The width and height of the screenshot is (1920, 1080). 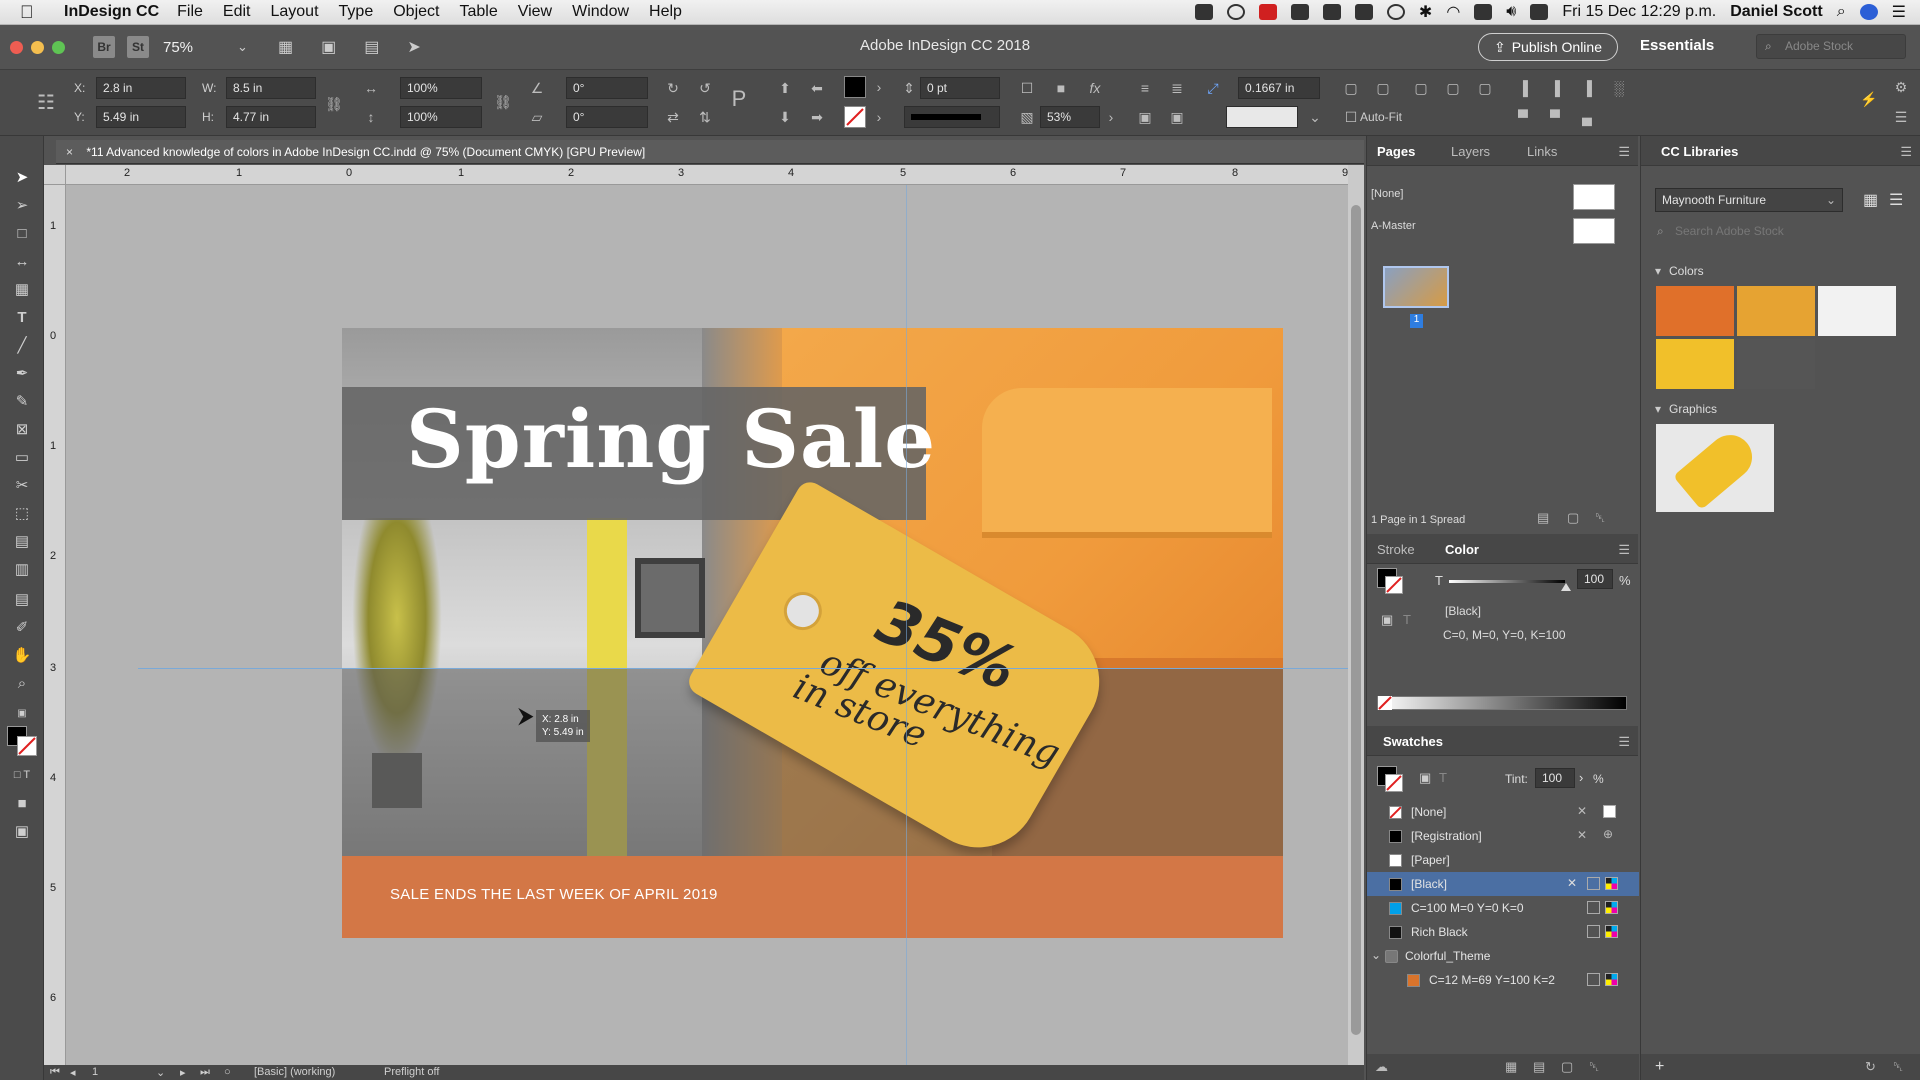 I want to click on opacity-dropdown-icon: ›, so click(x=1111, y=117).